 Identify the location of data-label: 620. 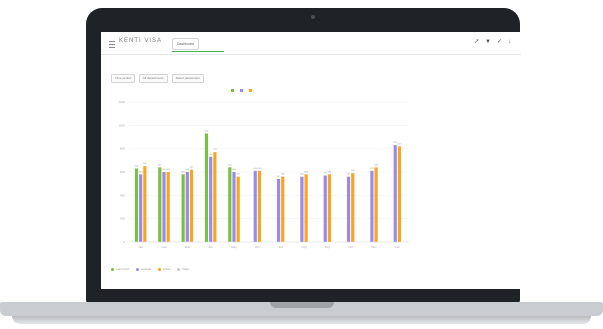
(192, 168).